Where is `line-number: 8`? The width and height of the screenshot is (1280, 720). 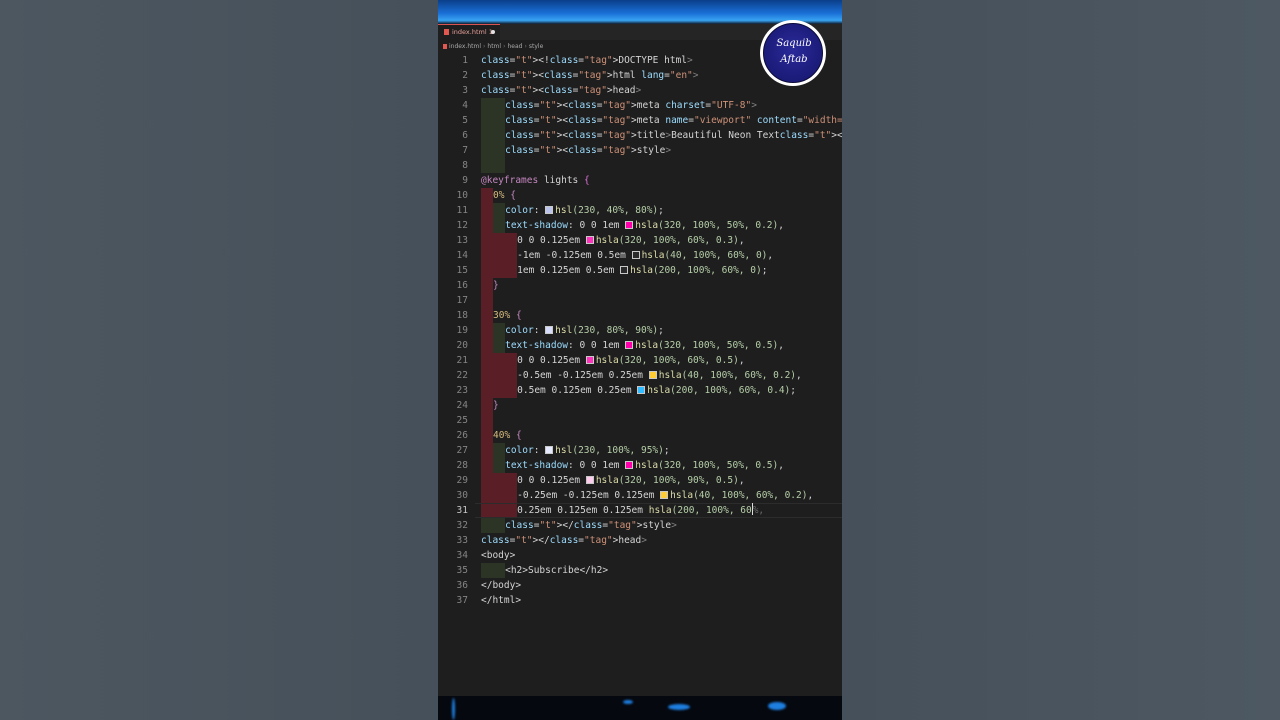 line-number: 8 is located at coordinates (465, 165).